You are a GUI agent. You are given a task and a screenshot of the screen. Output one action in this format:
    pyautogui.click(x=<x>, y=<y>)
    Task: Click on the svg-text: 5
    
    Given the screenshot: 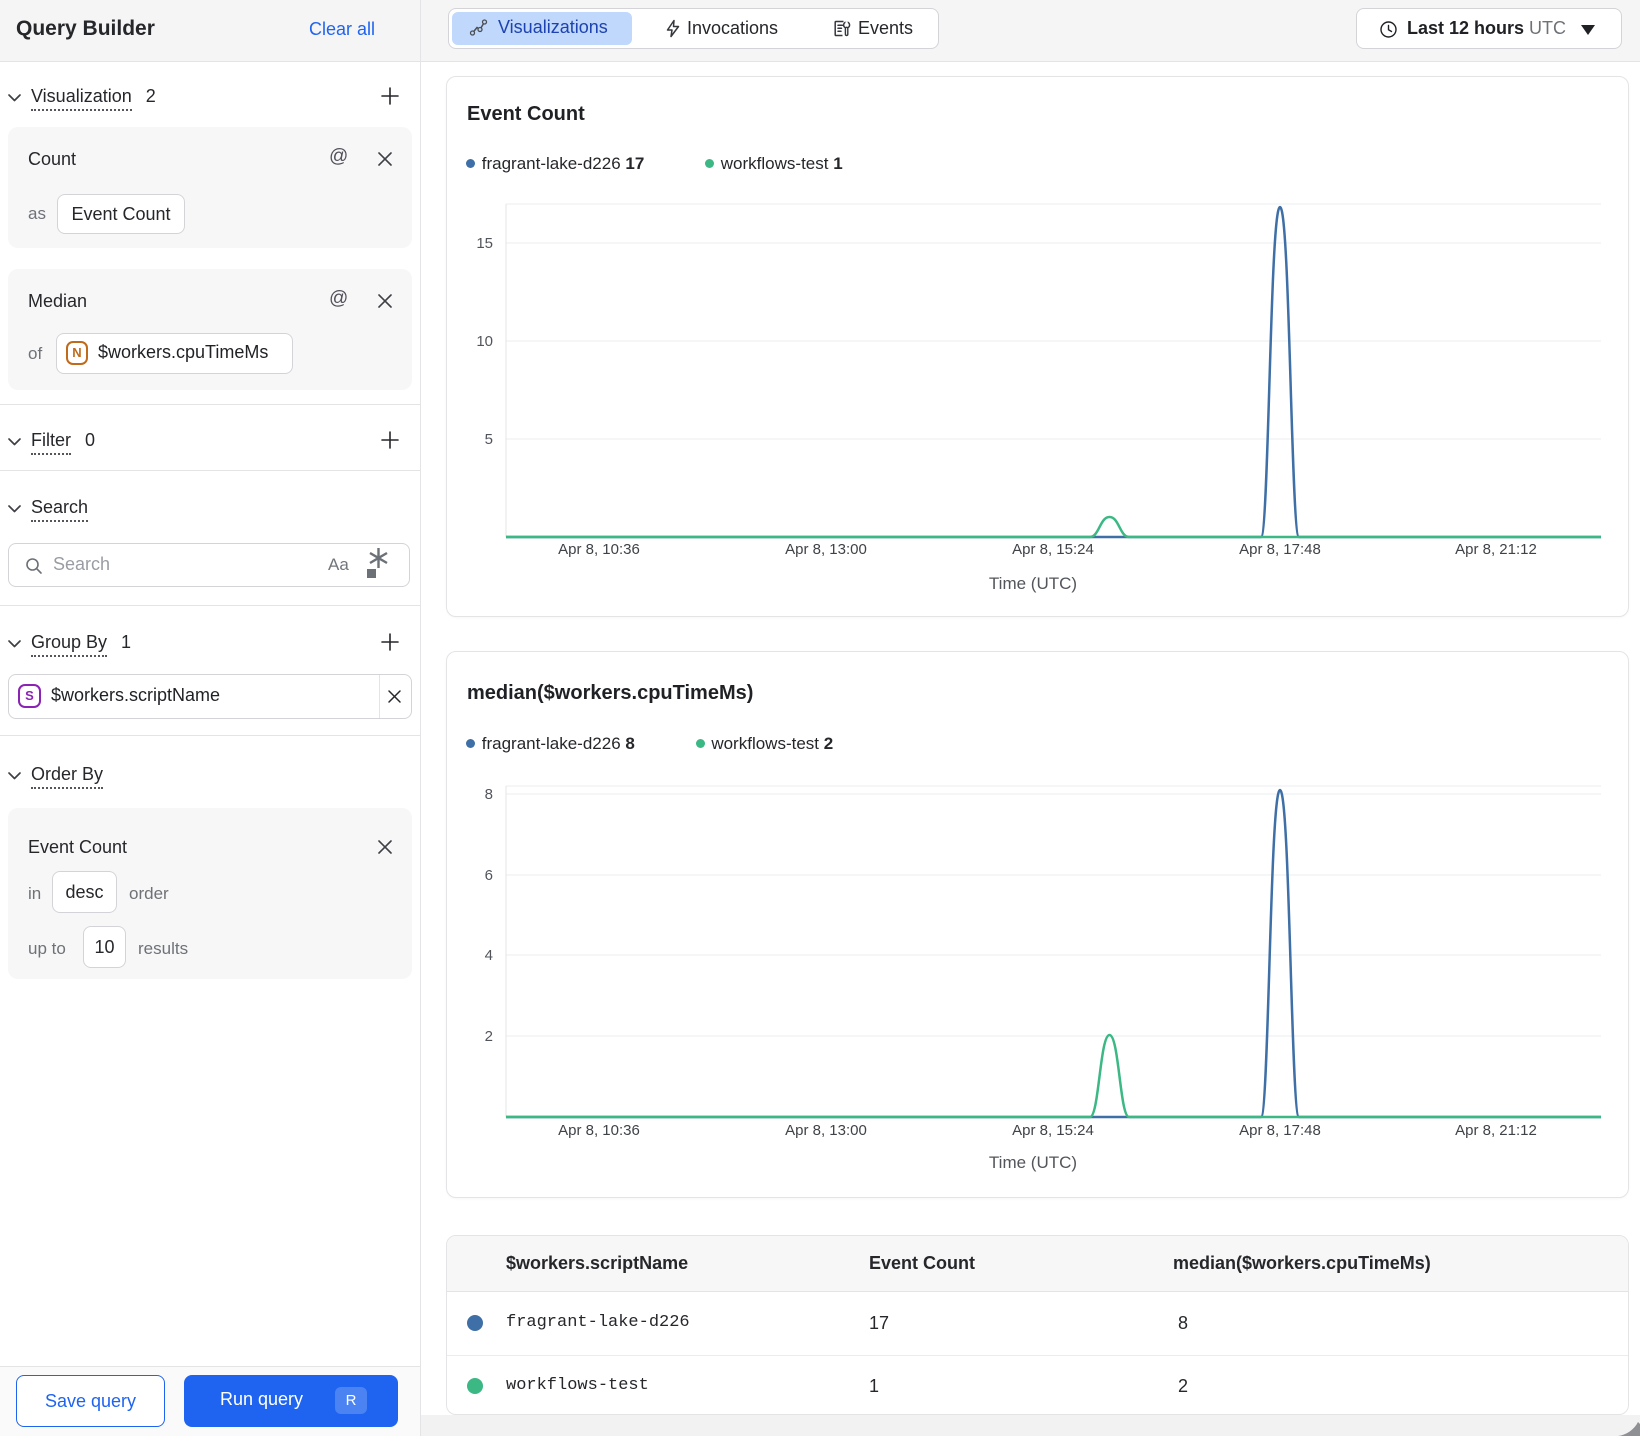 What is the action you would take?
    pyautogui.click(x=489, y=439)
    